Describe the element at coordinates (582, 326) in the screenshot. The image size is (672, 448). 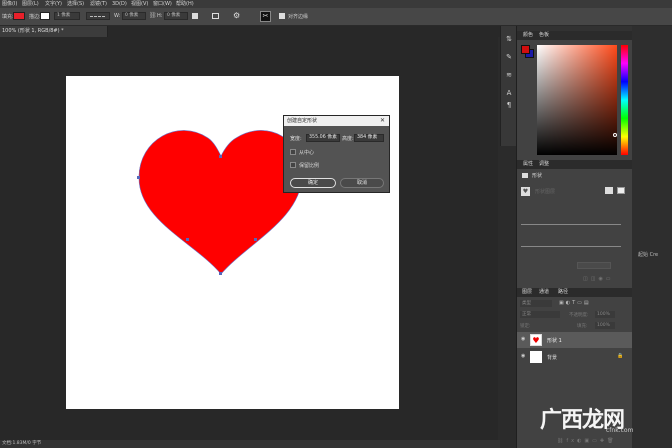
I see `fill-label-layers: 填充:` at that location.